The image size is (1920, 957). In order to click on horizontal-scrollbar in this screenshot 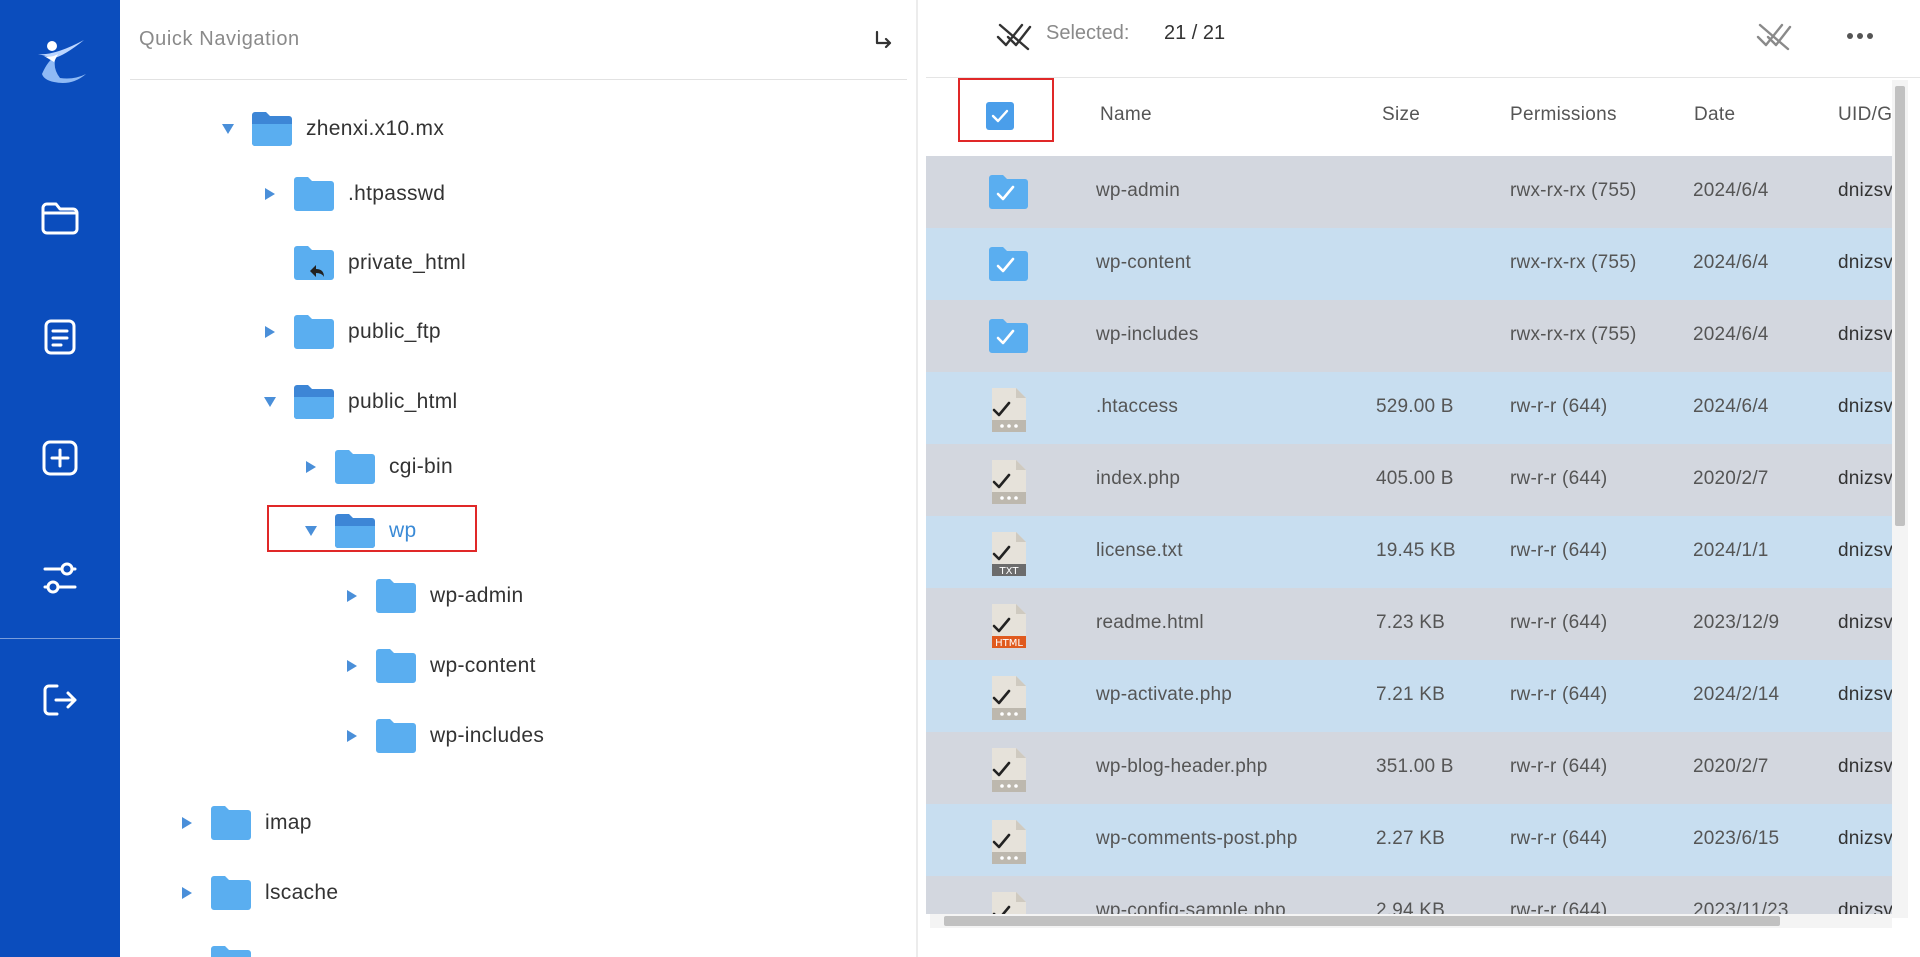, I will do `click(1411, 921)`.